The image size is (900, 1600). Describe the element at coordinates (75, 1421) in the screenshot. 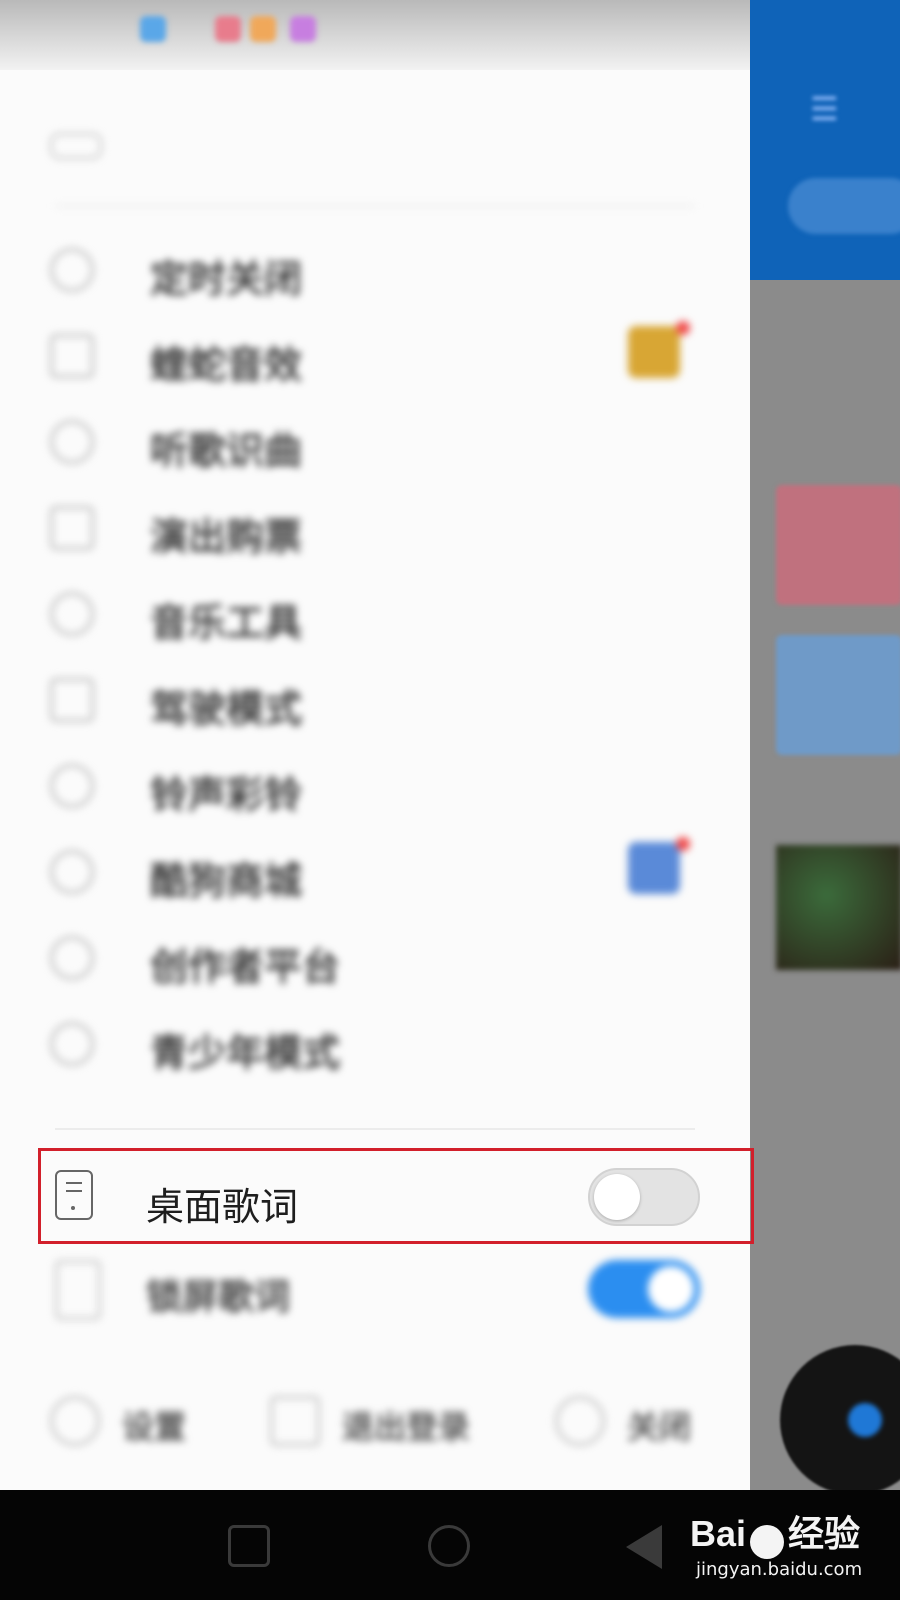

I see `gear-icon` at that location.